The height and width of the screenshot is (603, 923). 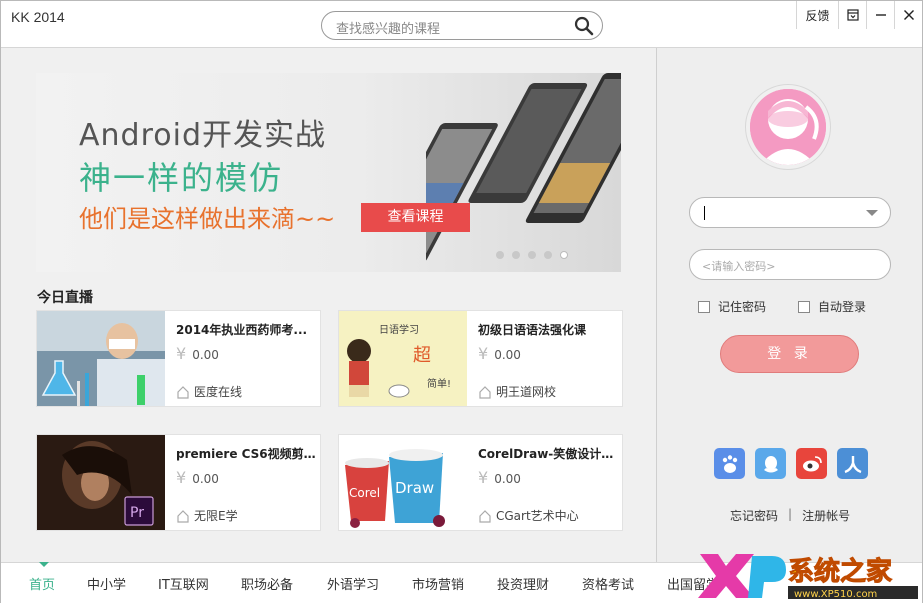 I want to click on menu-button, so click(x=852, y=15).